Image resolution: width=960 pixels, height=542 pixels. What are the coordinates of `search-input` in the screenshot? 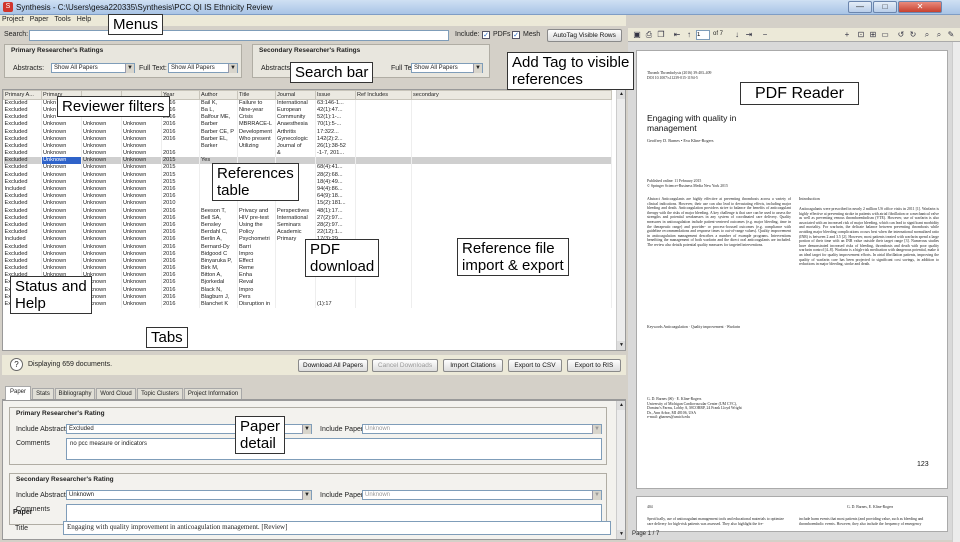 It's located at (239, 35).